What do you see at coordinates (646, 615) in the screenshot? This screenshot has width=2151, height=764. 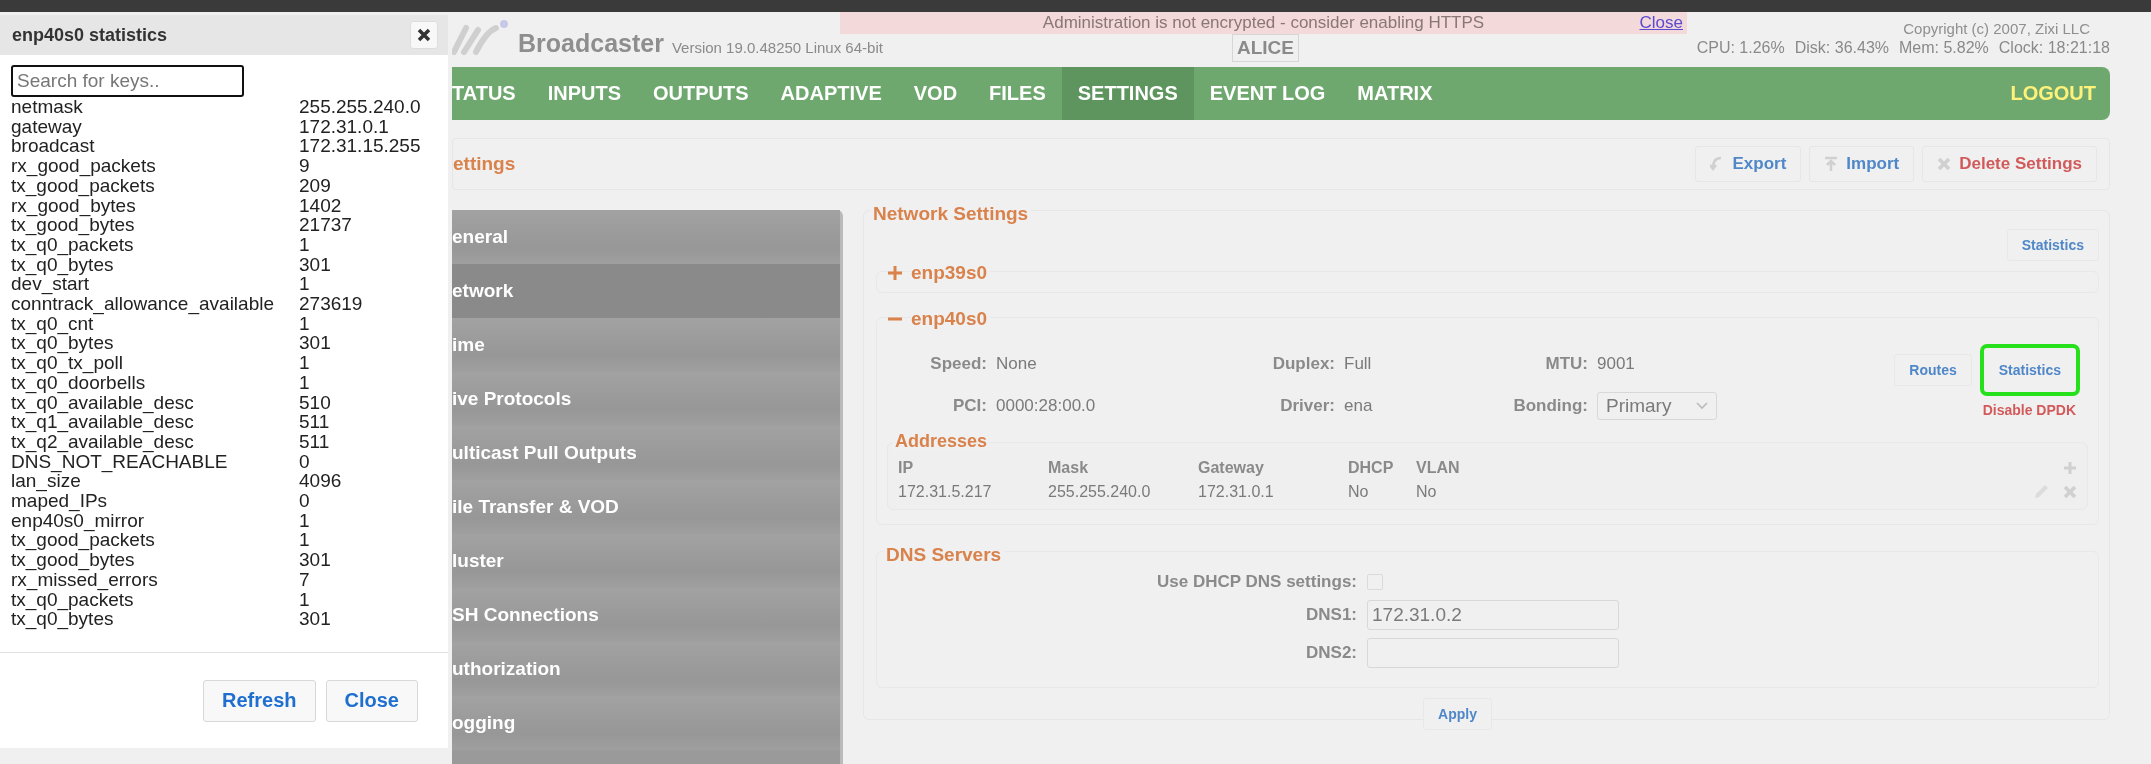 I see `sidebar-item: SH Connections` at bounding box center [646, 615].